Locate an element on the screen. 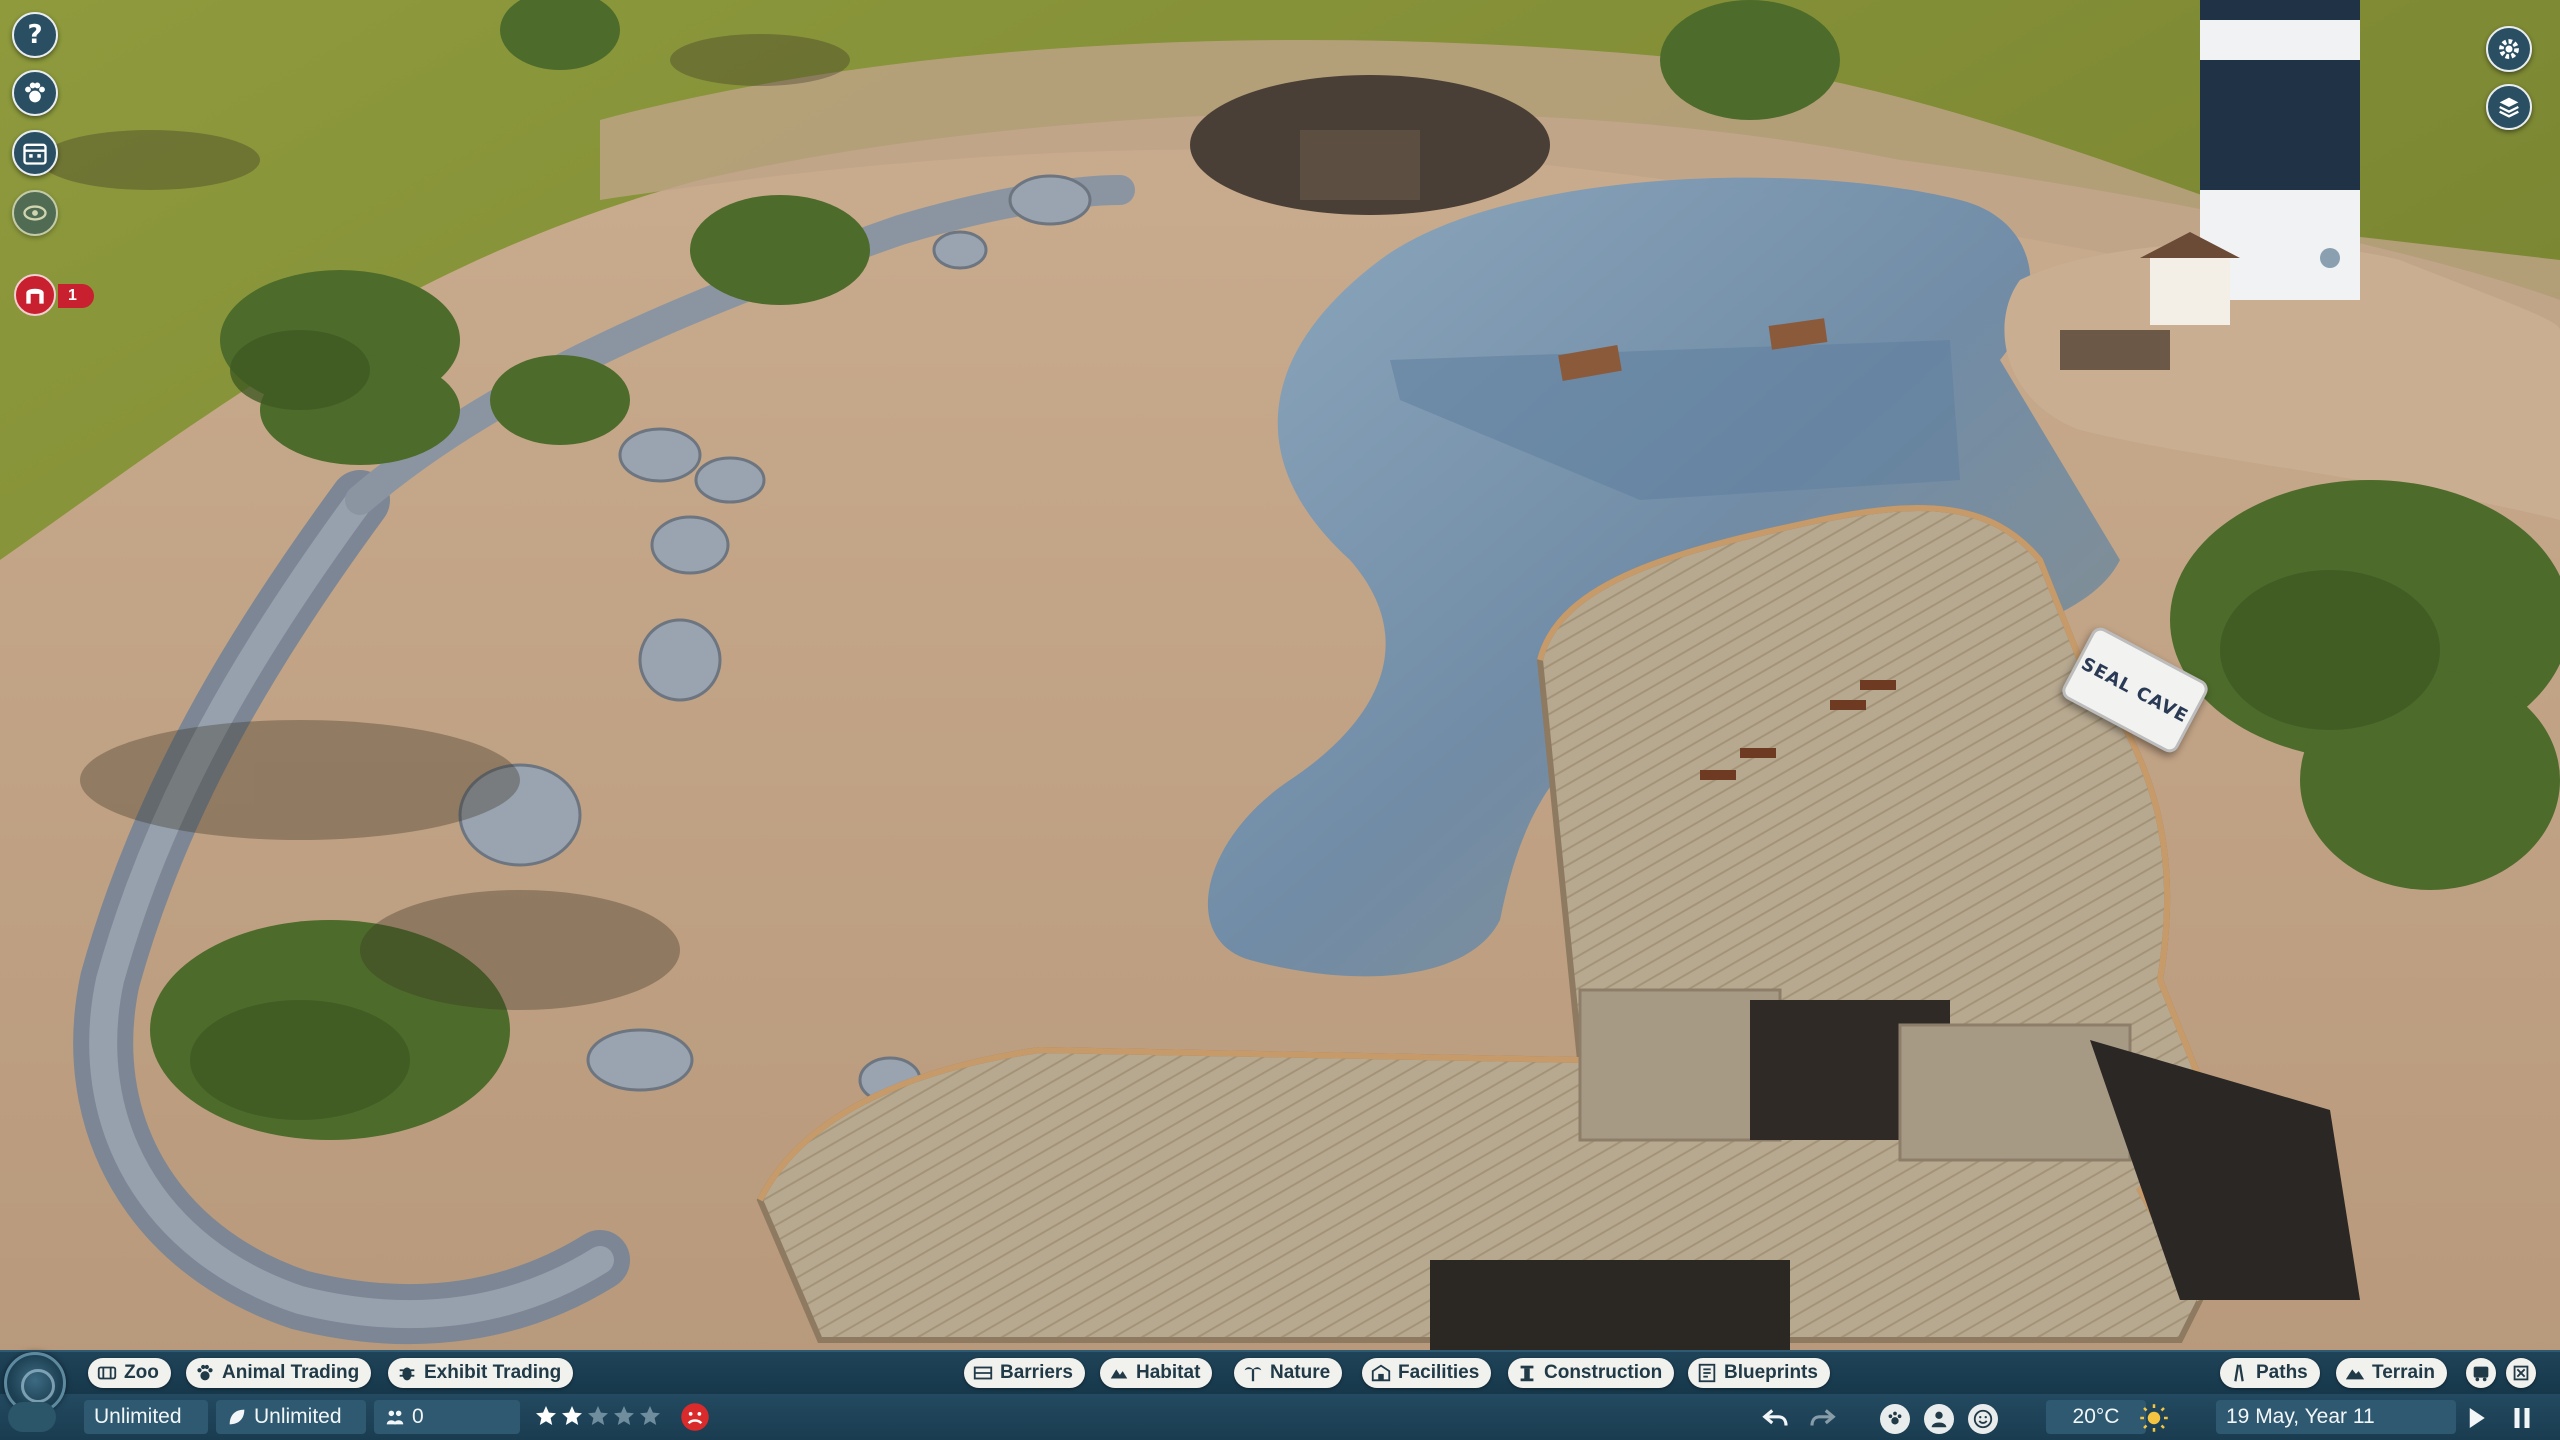 The image size is (2560, 1440). animal-trading-tab: Animal Trading is located at coordinates (279, 1373).